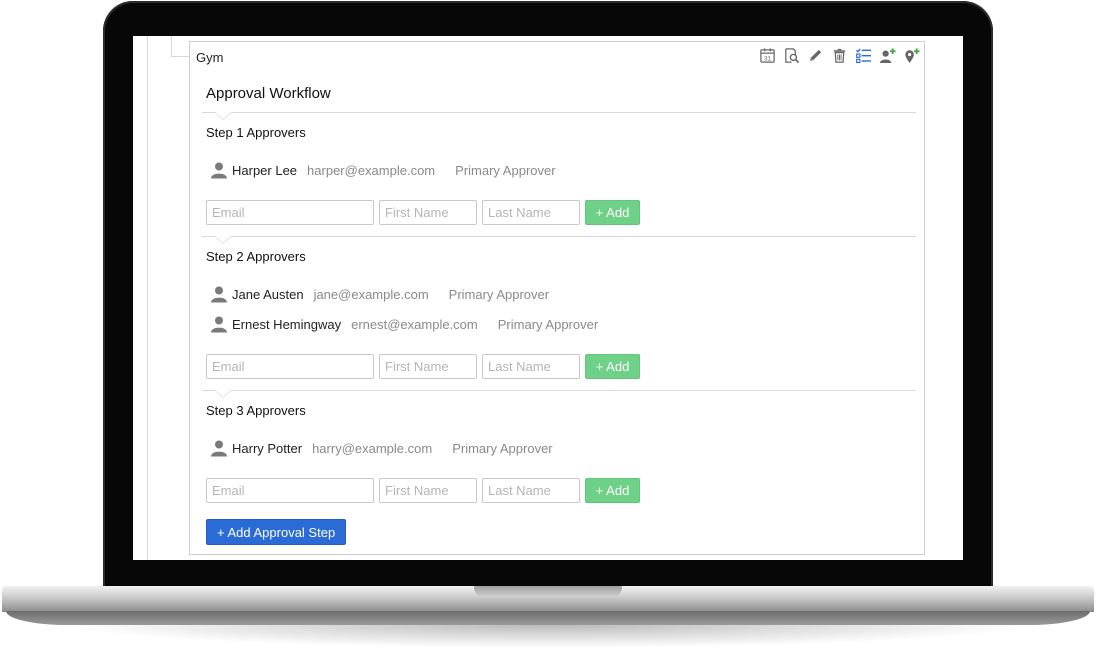  Describe the element at coordinates (767, 58) in the screenshot. I see `calendar-day: 31` at that location.